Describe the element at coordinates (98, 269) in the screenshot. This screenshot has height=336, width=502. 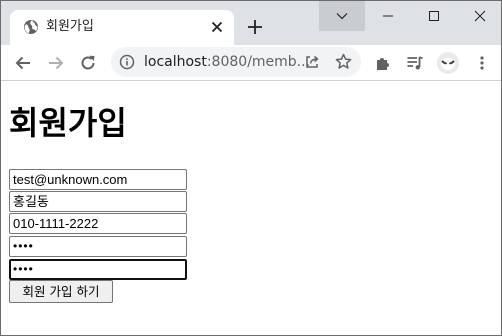
I see `password-confirm-field: ••••` at that location.